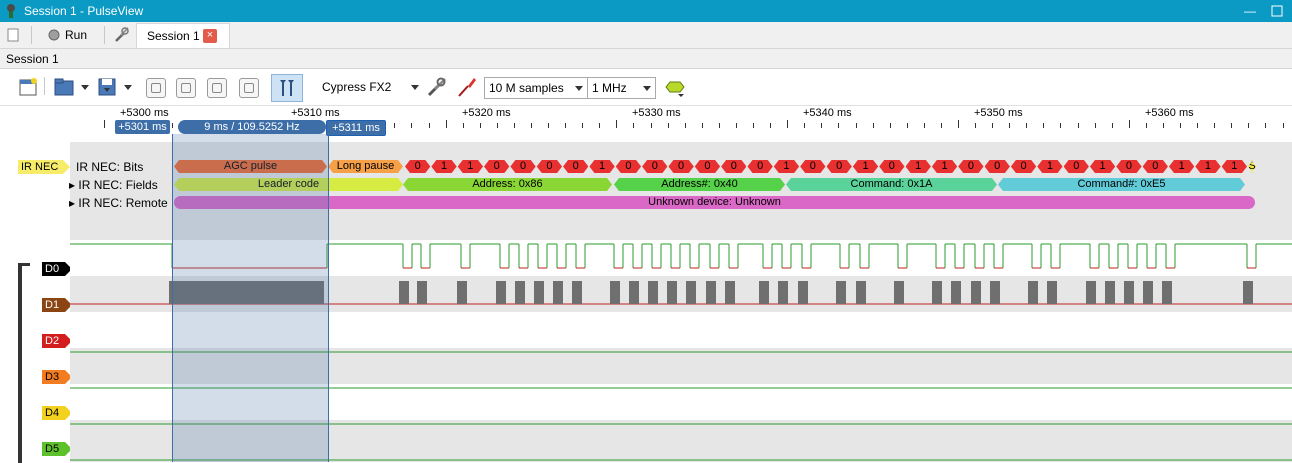 The width and height of the screenshot is (1292, 463). I want to click on save-dropdown-icon, so click(128, 87).